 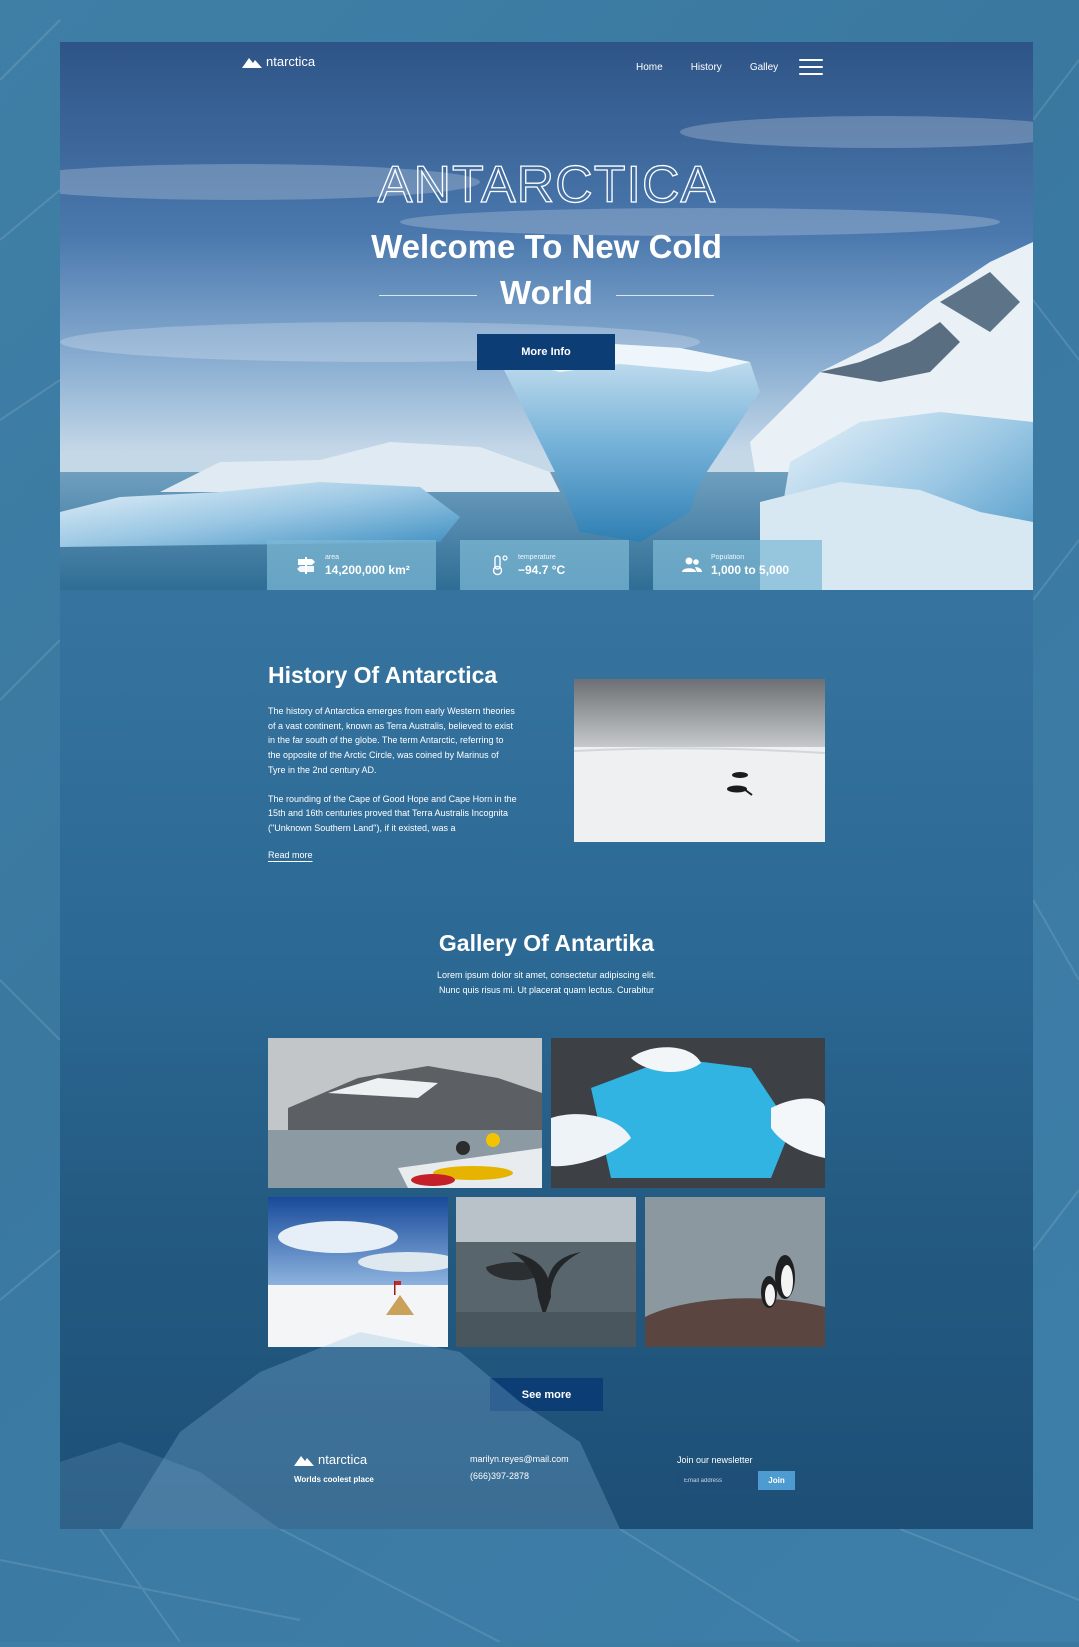 I want to click on menu-icon, so click(x=811, y=67).